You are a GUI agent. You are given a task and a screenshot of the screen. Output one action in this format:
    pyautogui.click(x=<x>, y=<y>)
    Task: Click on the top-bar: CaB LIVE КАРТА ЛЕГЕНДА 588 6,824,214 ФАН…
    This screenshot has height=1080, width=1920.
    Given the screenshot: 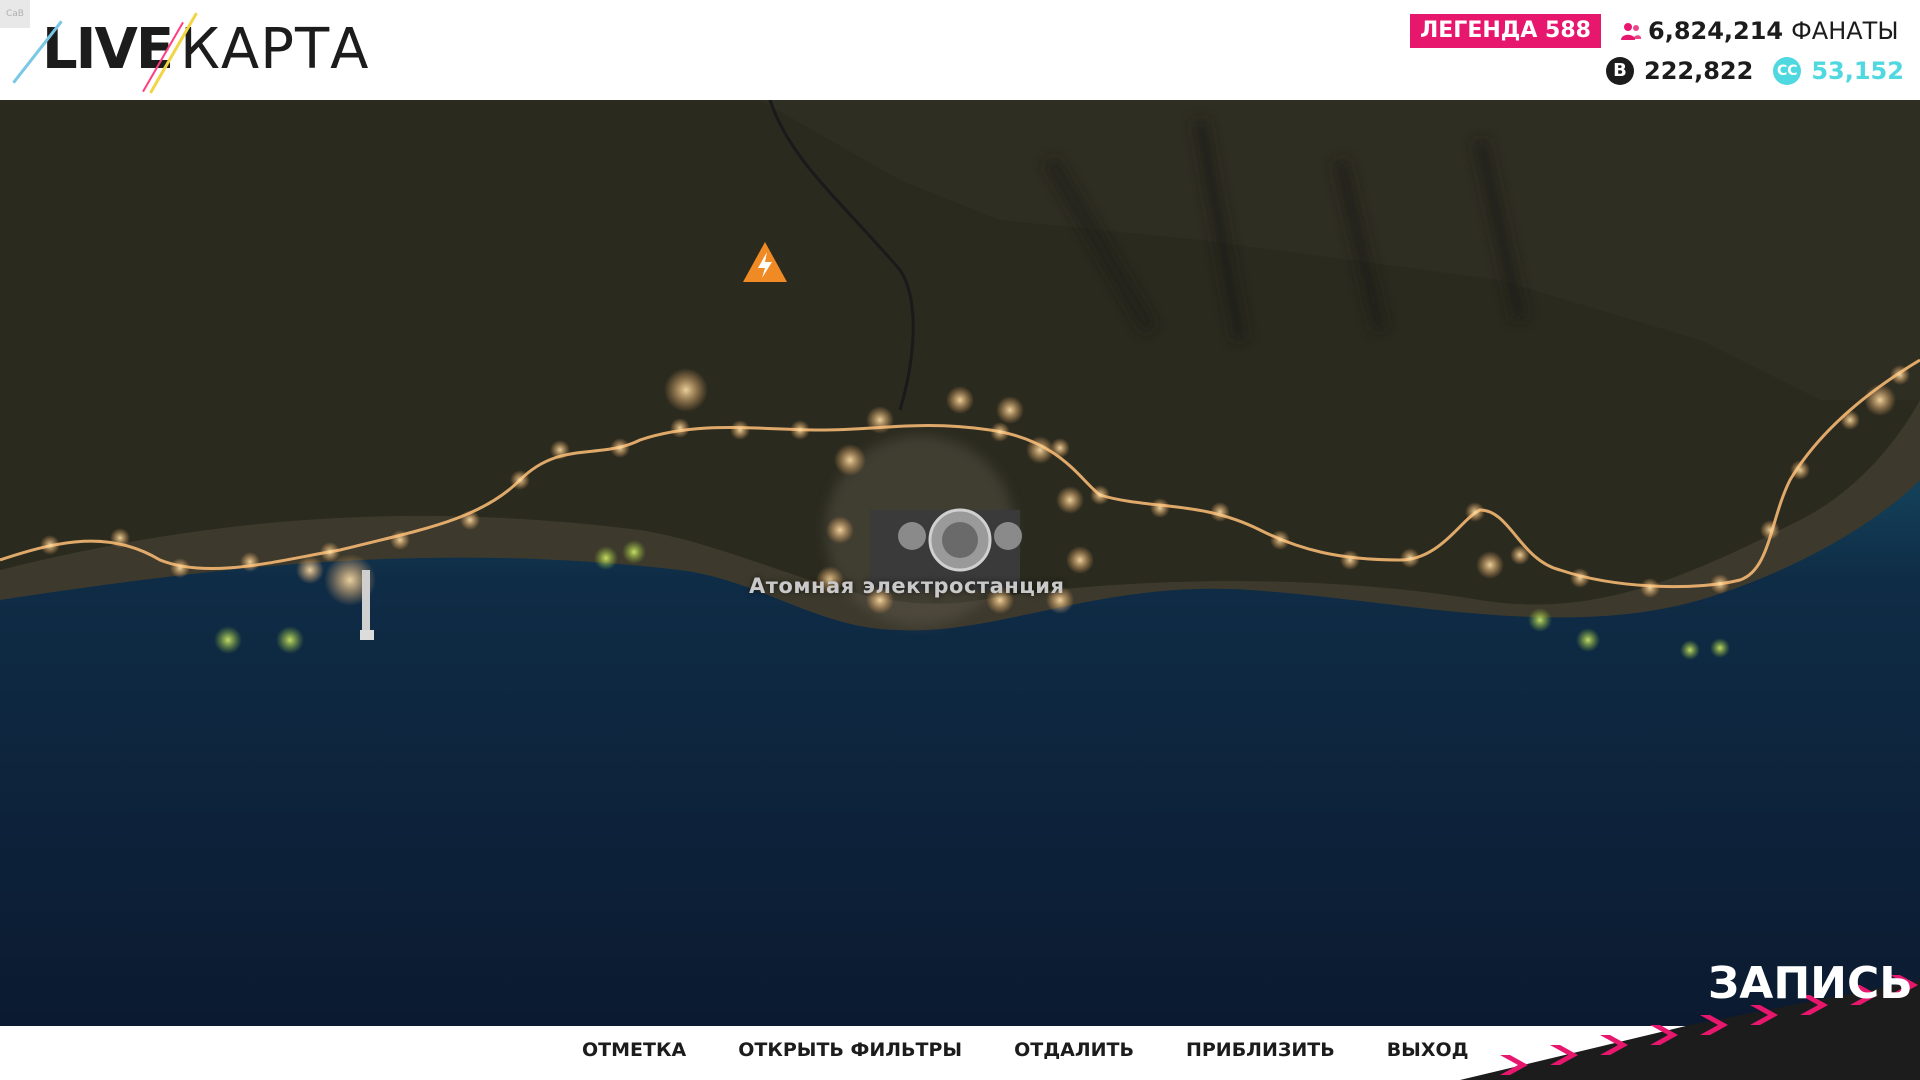 What is the action you would take?
    pyautogui.click(x=960, y=50)
    